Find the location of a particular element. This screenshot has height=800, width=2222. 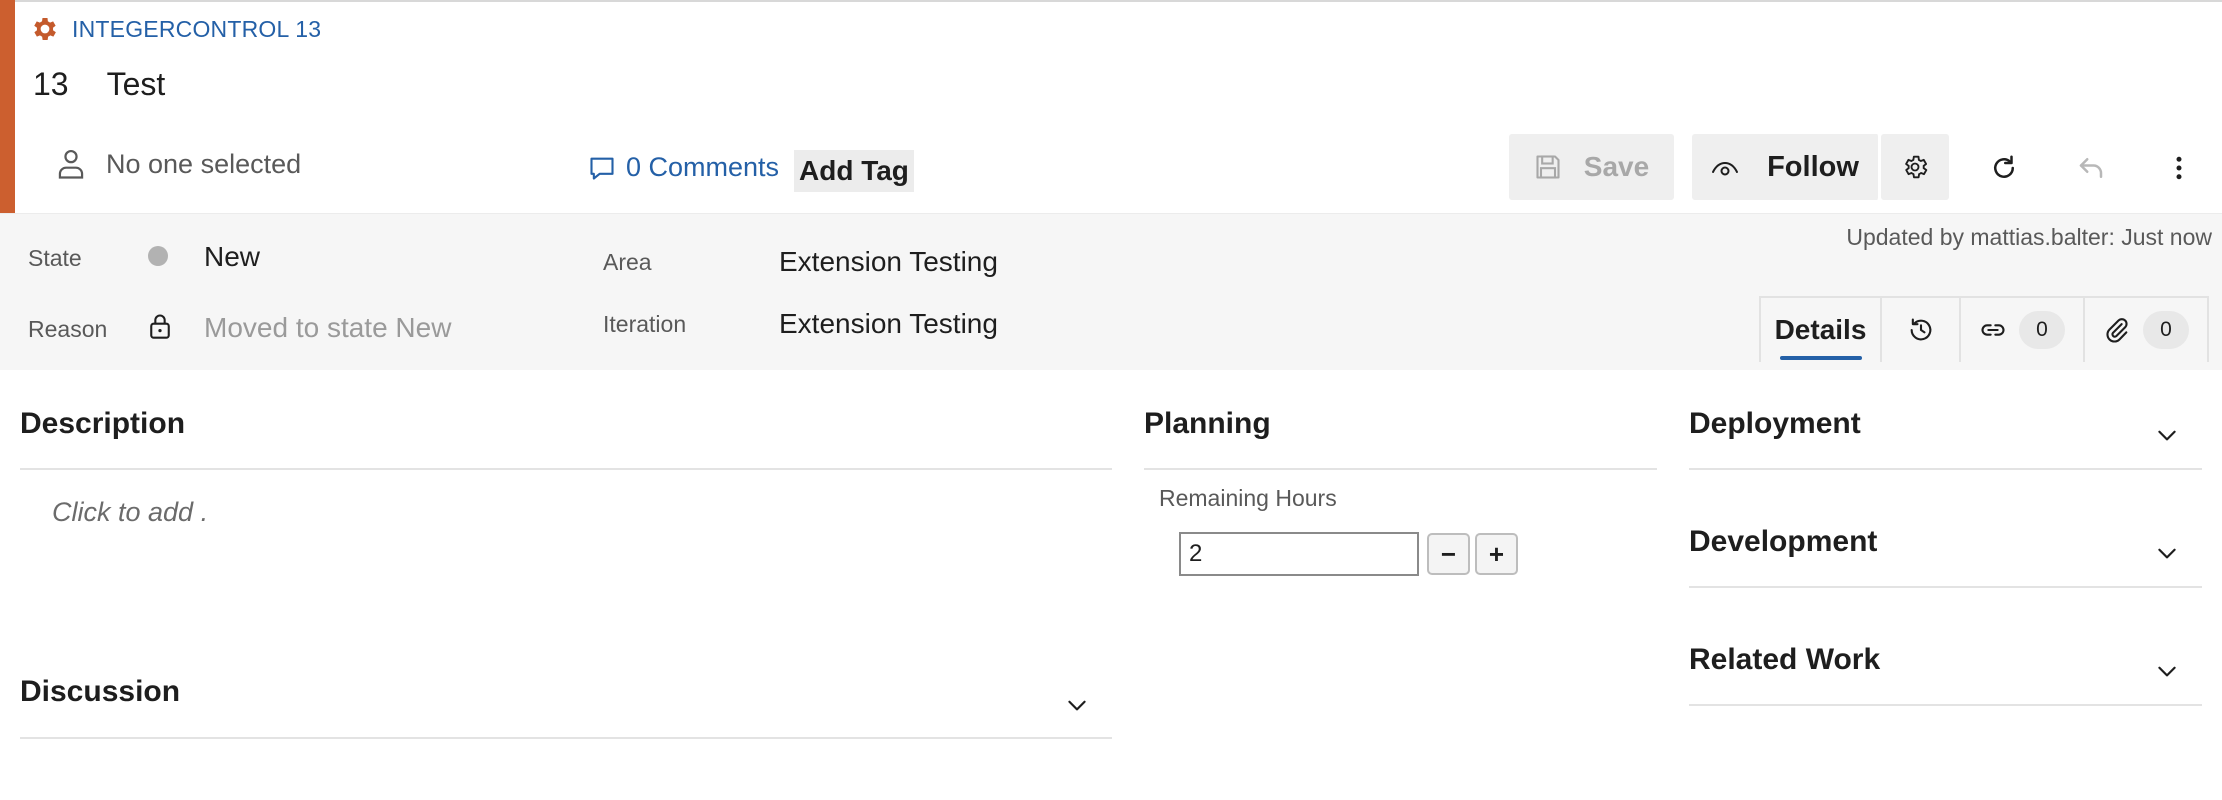

remaining-hours-input is located at coordinates (1299, 554).